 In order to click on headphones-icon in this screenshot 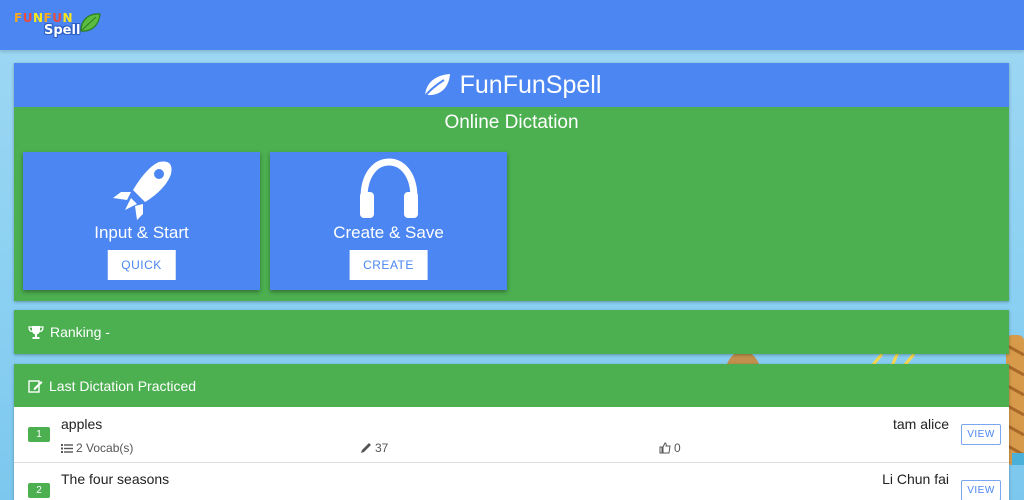, I will do `click(388, 190)`.